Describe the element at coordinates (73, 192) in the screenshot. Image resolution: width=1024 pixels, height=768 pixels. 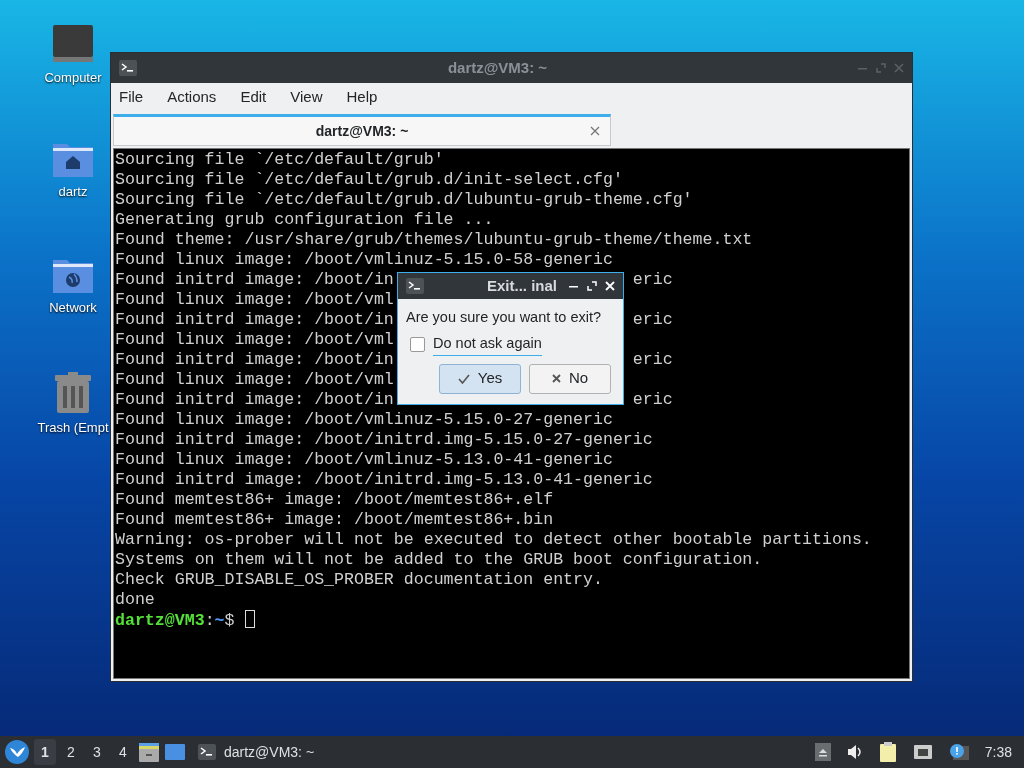
I see `desktop-icon-label: dartz` at that location.